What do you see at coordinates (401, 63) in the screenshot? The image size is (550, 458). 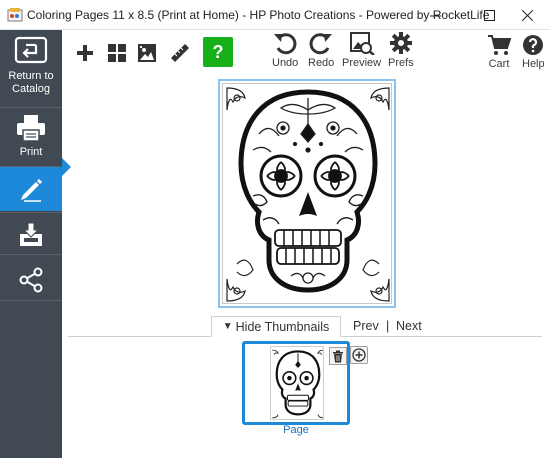 I see `prefs-label: Prefs` at bounding box center [401, 63].